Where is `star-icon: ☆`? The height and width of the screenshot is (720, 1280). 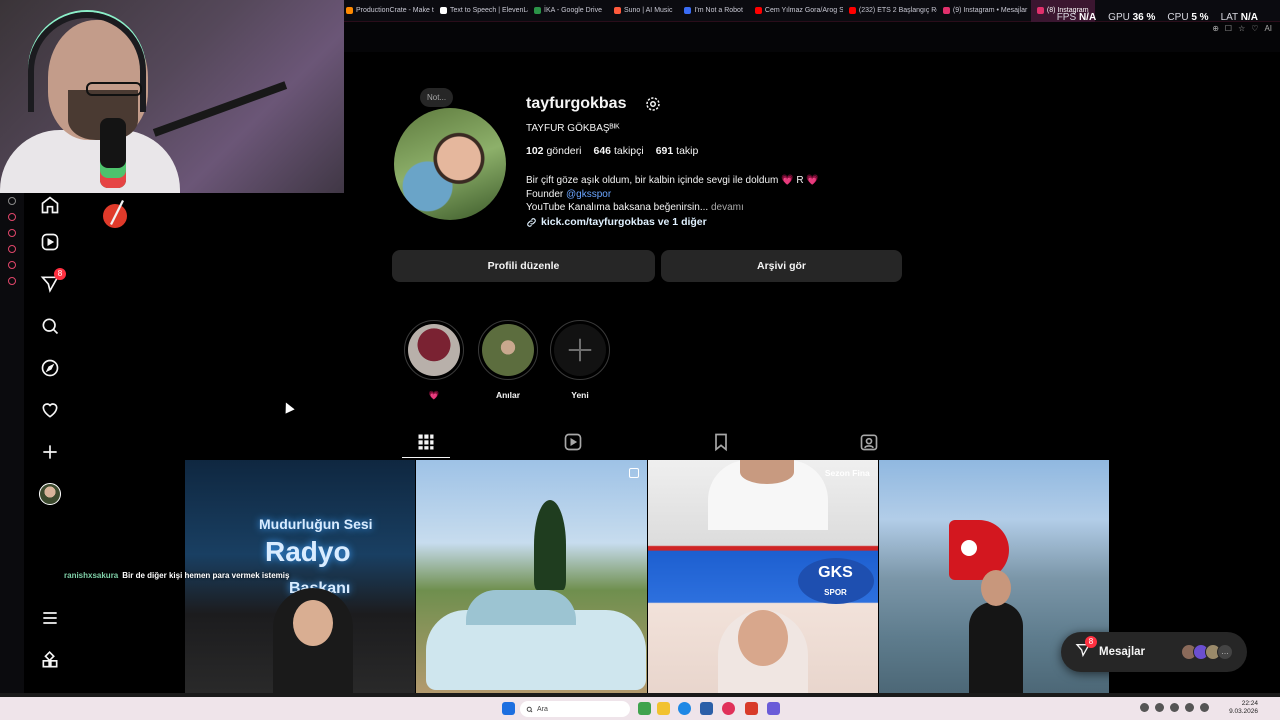 star-icon: ☆ is located at coordinates (1241, 28).